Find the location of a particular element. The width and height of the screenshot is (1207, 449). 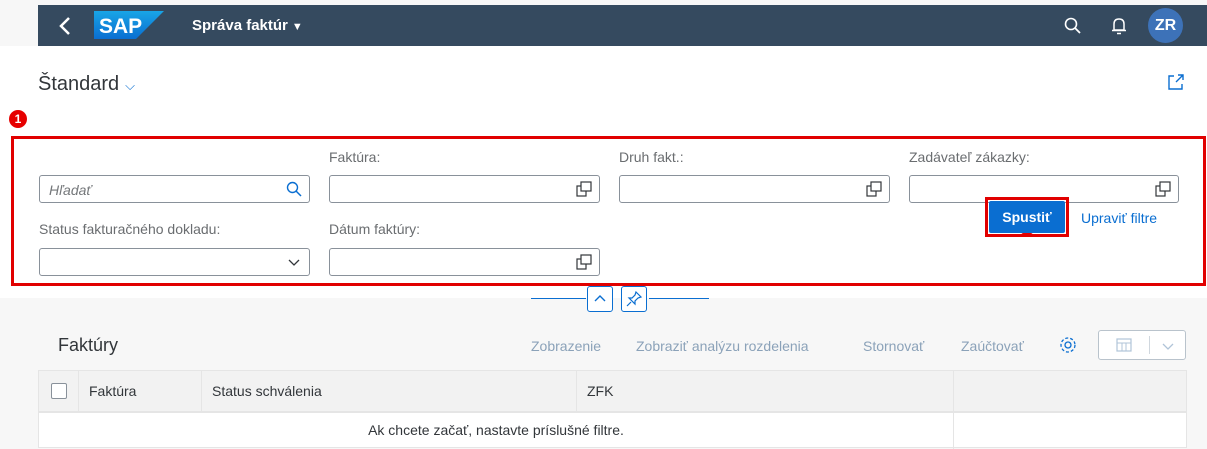

chevron-down-icon: ⌵ is located at coordinates (130, 85).